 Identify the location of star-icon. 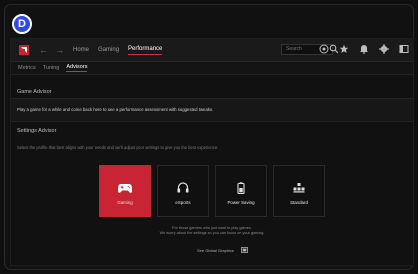
(344, 49).